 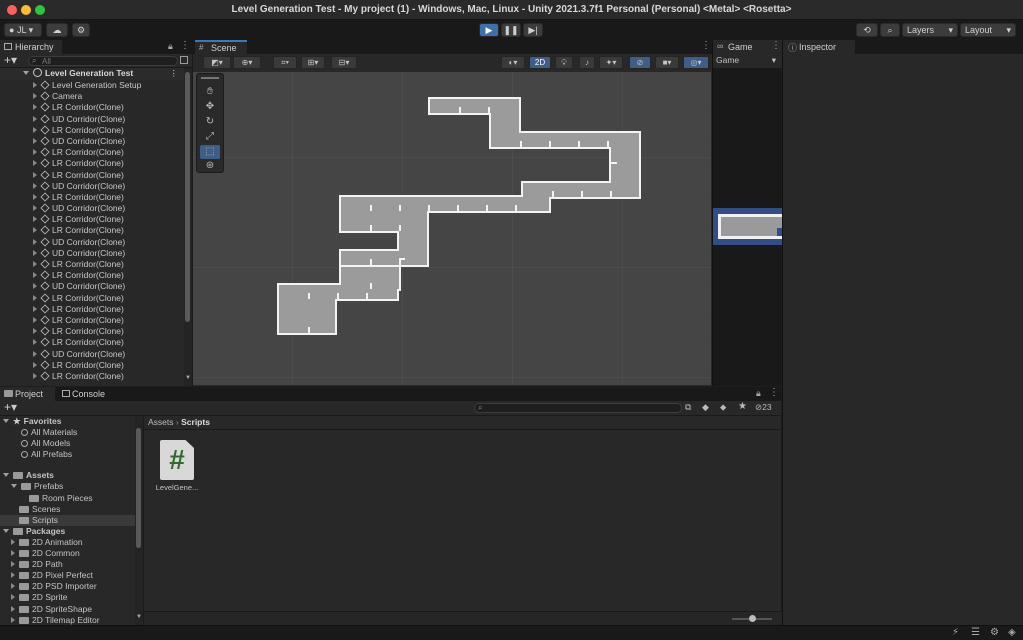 I want to click on hierarchy-search-input: ⌕ All, so click(x=103, y=61).